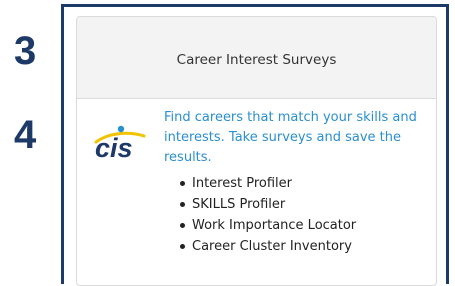 This screenshot has width=455, height=286. I want to click on step-number-3: 3, so click(25, 51).